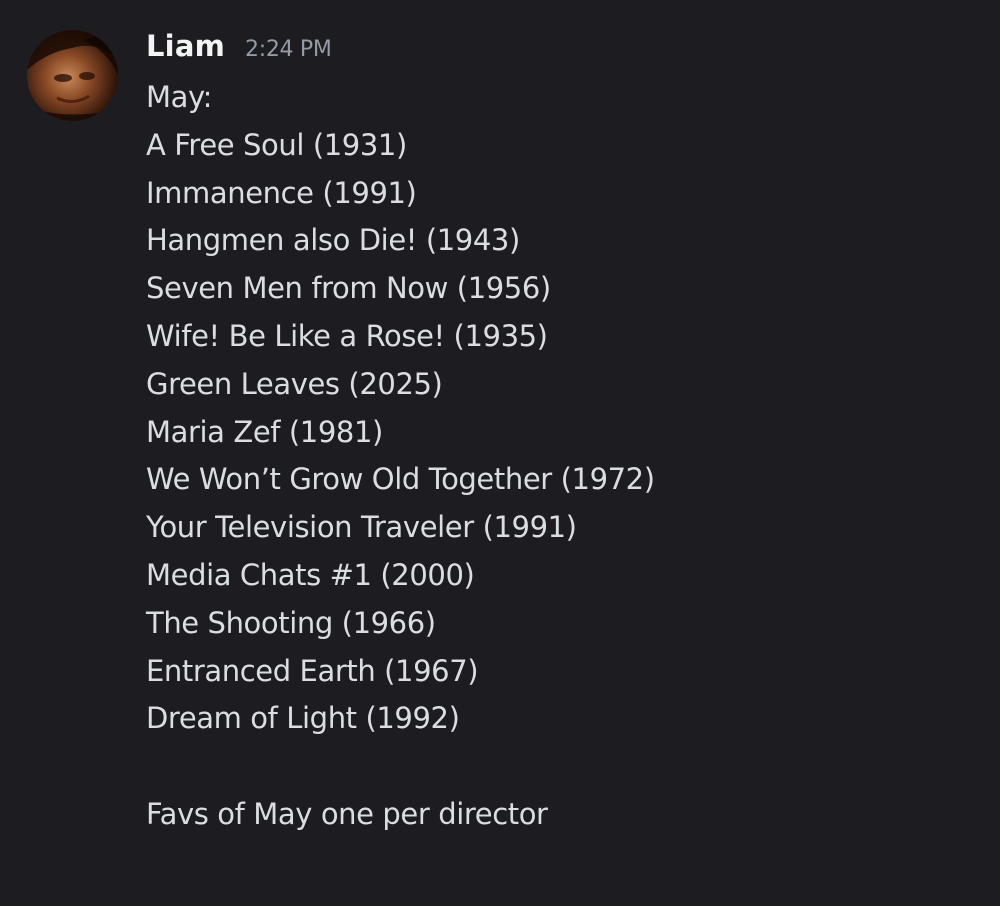 This screenshot has width=1000, height=906. I want to click on film-list-item: Media Chats #1 (2000), so click(310, 574).